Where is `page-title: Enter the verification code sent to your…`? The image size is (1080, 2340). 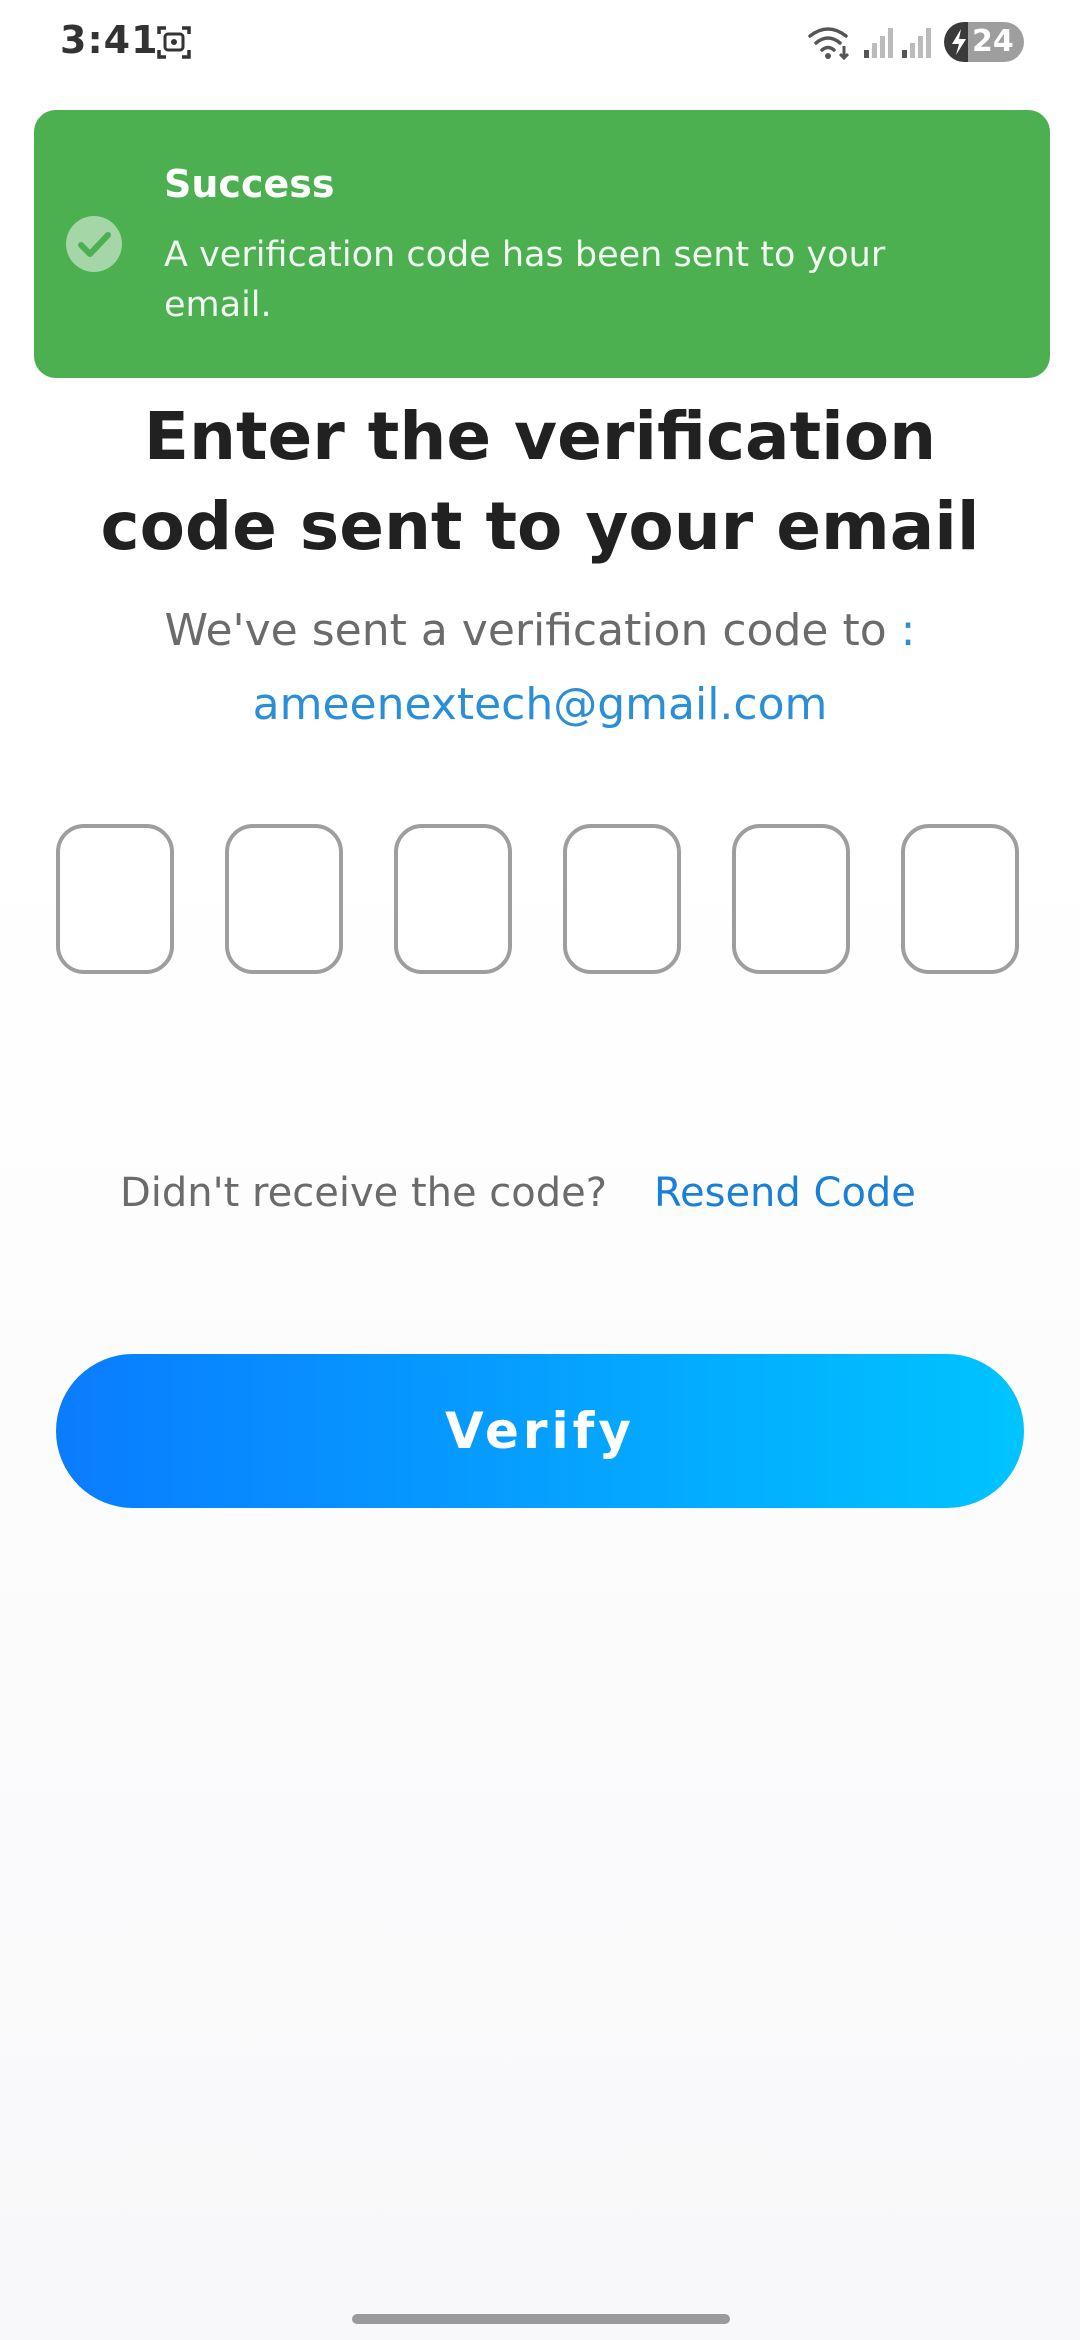
page-title: Enter the verification code sent to your… is located at coordinates (540, 481).